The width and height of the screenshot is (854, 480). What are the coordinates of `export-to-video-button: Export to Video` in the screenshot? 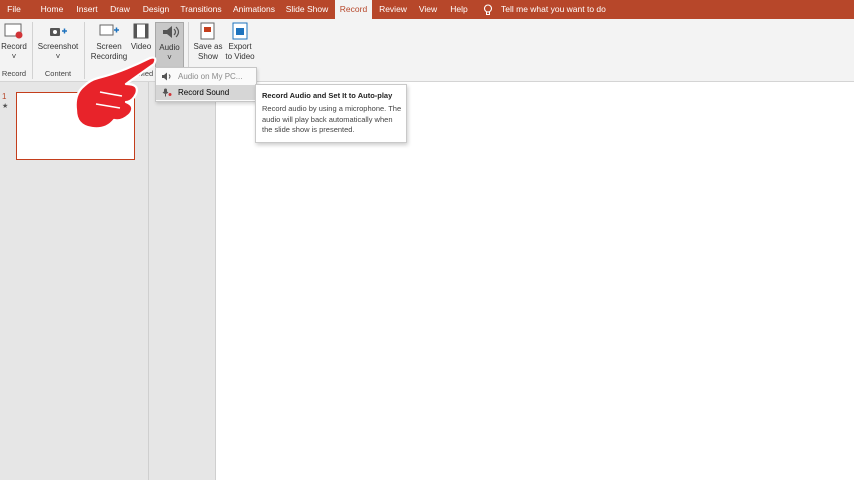 It's located at (240, 45).